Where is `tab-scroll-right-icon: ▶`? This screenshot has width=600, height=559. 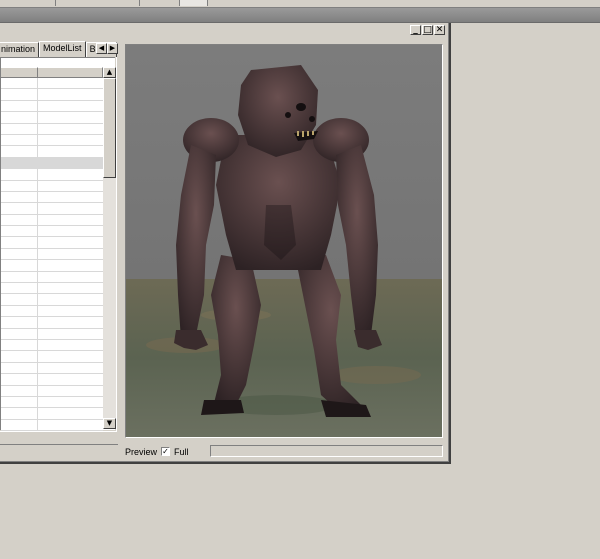
tab-scroll-right-icon: ▶ is located at coordinates (112, 48).